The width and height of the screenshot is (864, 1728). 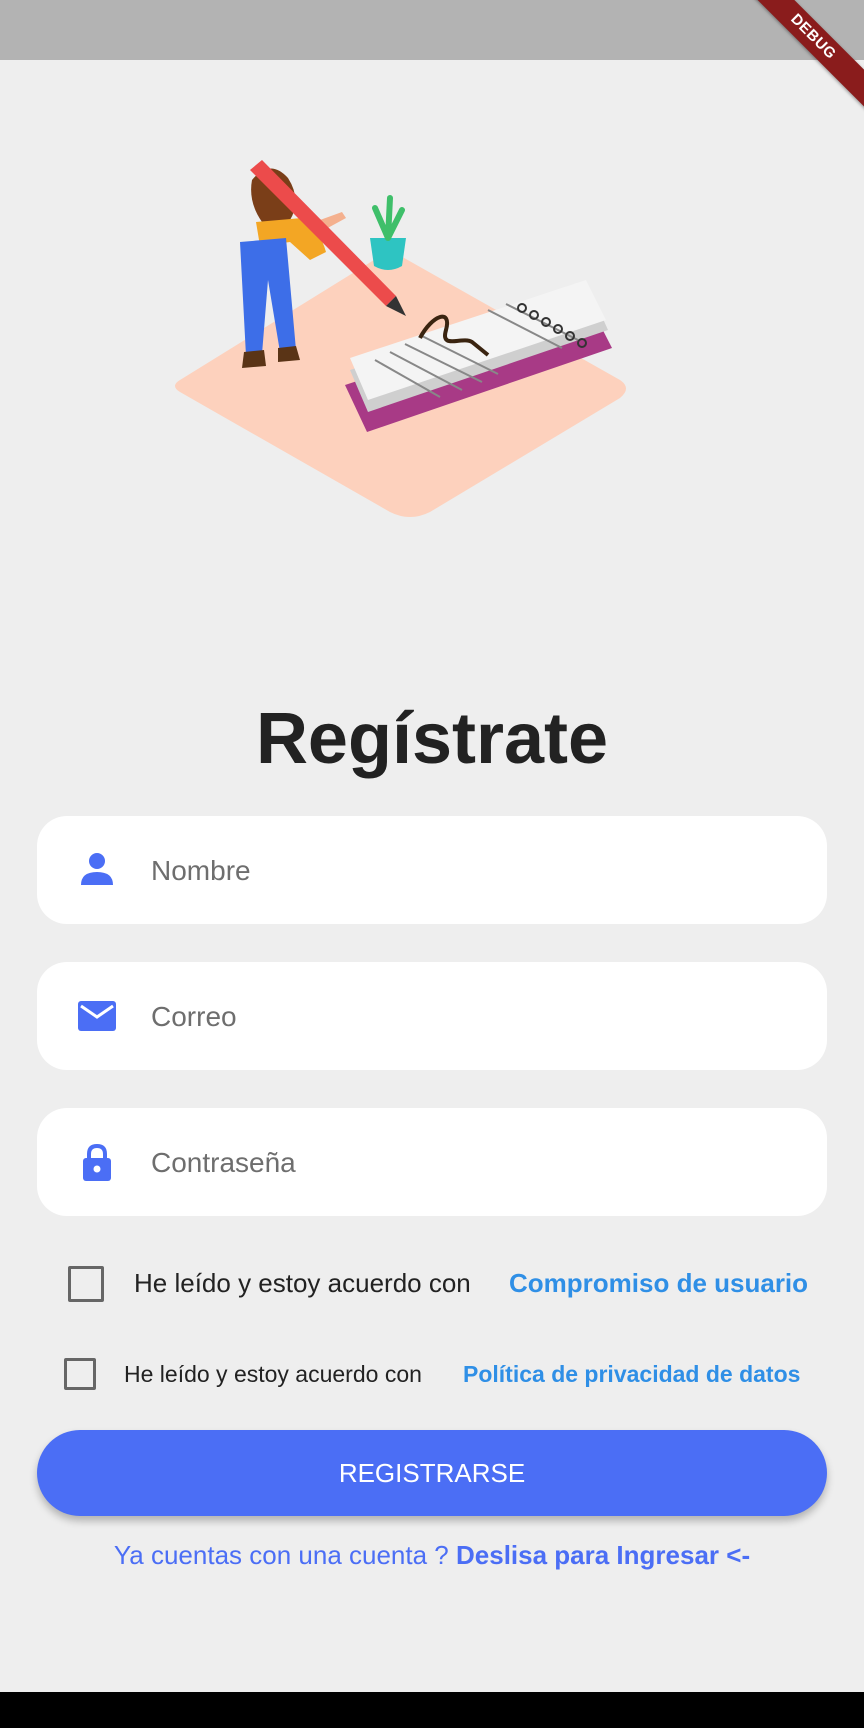 What do you see at coordinates (471, 1017) in the screenshot?
I see `email-input` at bounding box center [471, 1017].